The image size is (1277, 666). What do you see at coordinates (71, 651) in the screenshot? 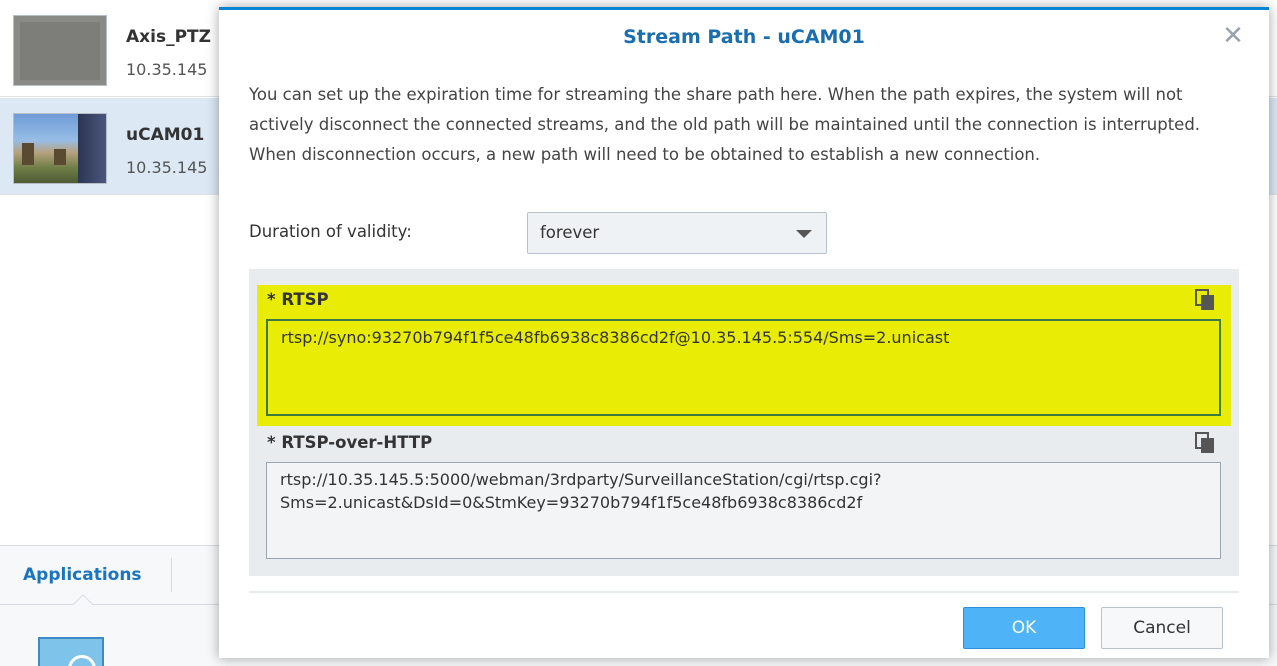
I see `application-icon` at bounding box center [71, 651].